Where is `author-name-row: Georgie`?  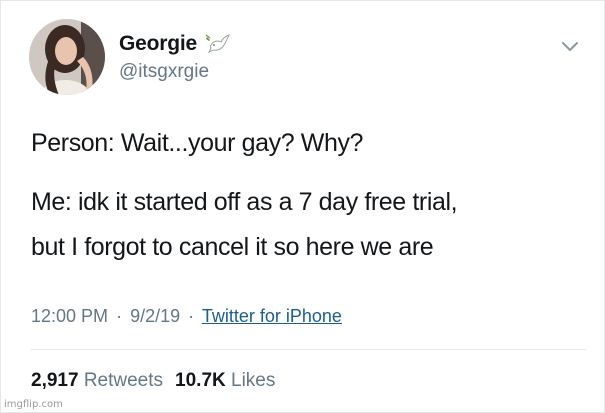
author-name-row: Georgie is located at coordinates (174, 44).